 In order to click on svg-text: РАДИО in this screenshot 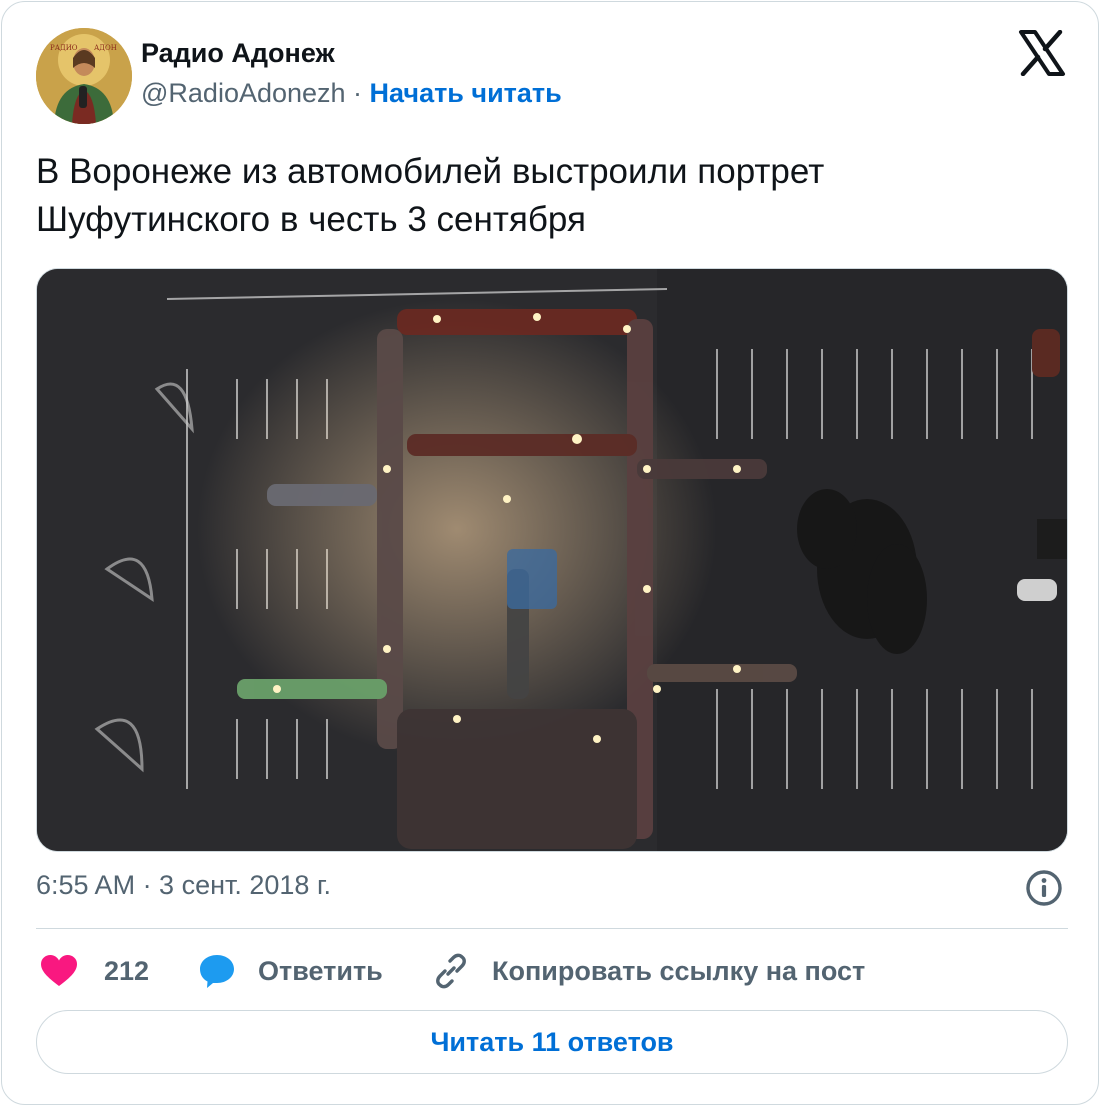, I will do `click(64, 48)`.